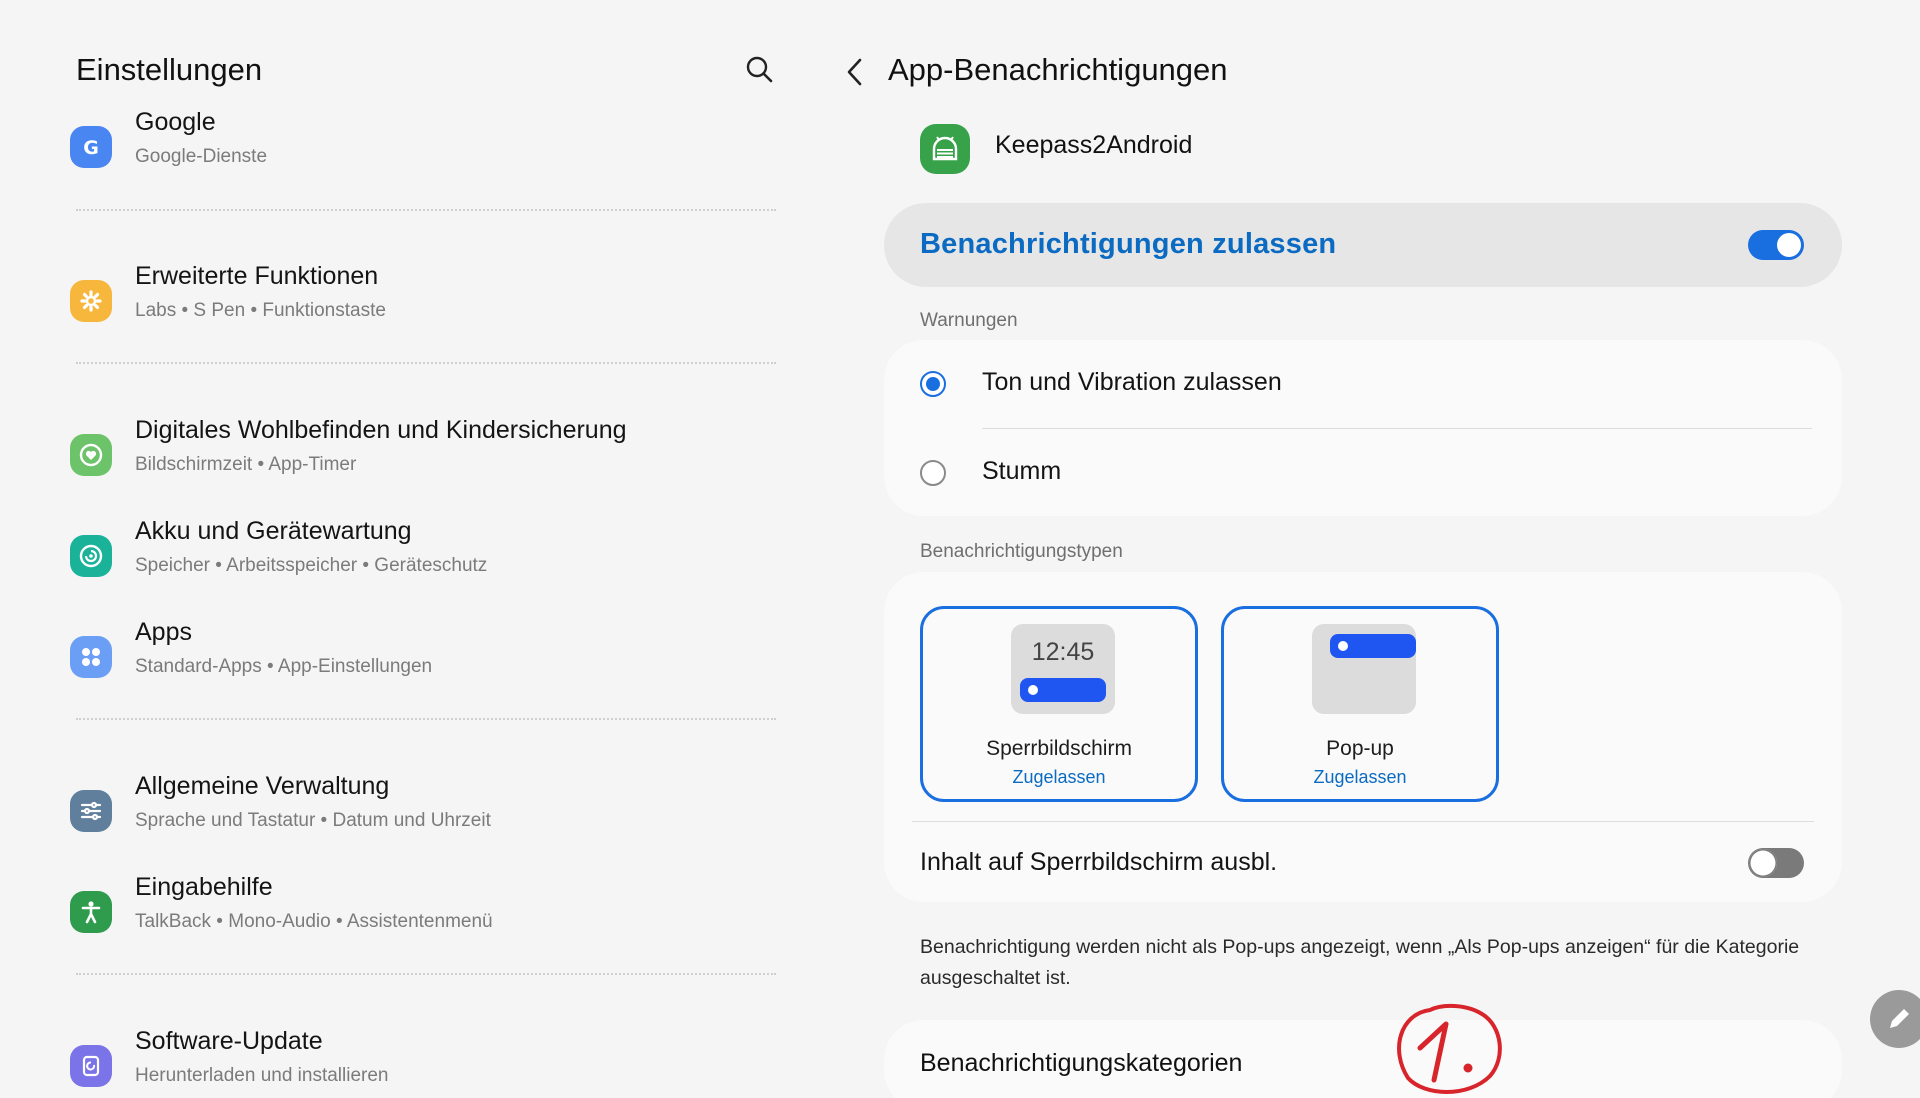 The image size is (1920, 1098). Describe the element at coordinates (91, 1066) in the screenshot. I see `software-update-icon` at that location.